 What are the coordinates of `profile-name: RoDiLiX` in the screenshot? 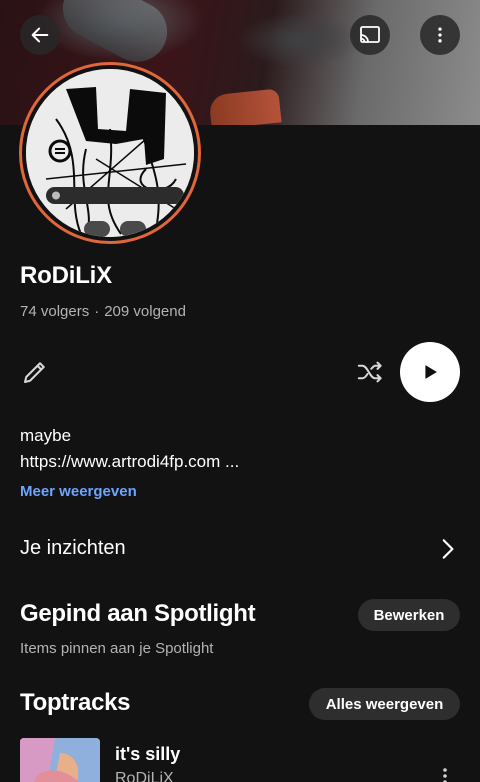 It's located at (66, 275).